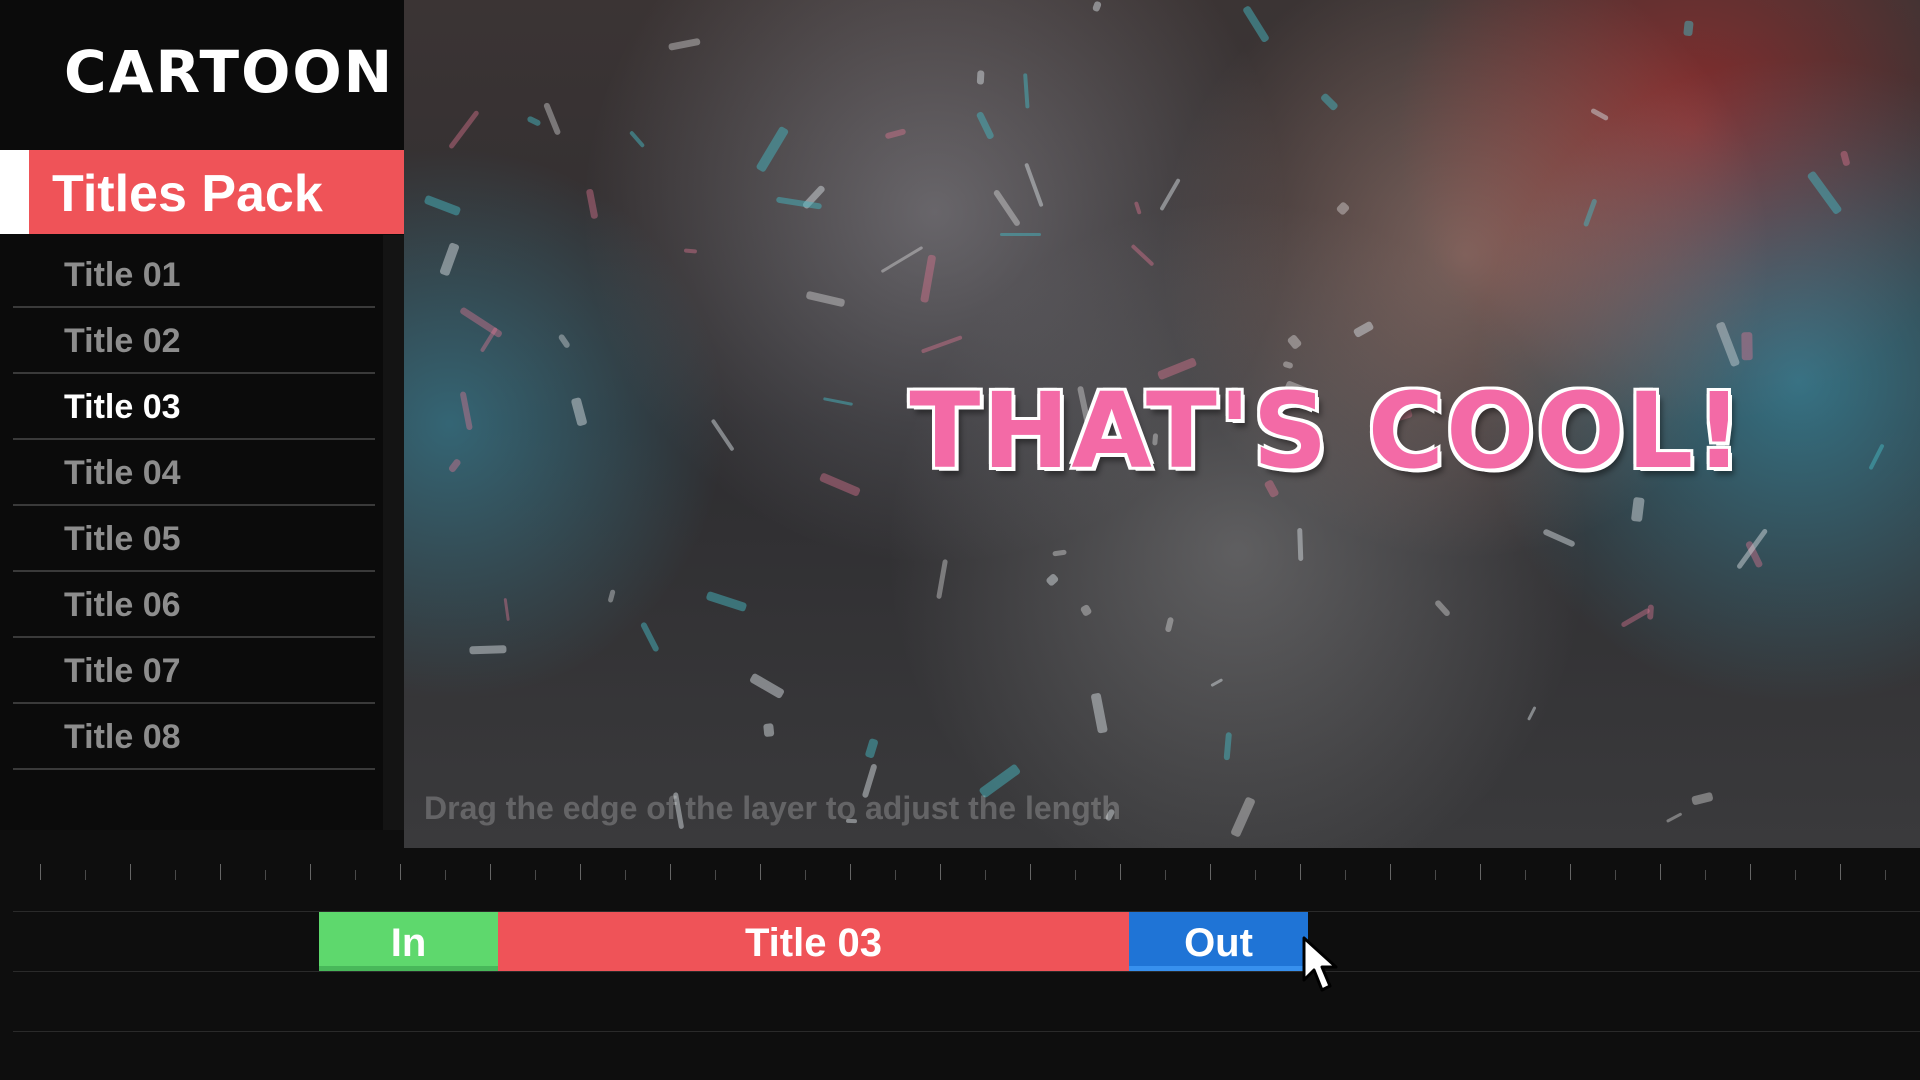 This screenshot has height=1080, width=1920. I want to click on title-list-item: Title 04, so click(194, 473).